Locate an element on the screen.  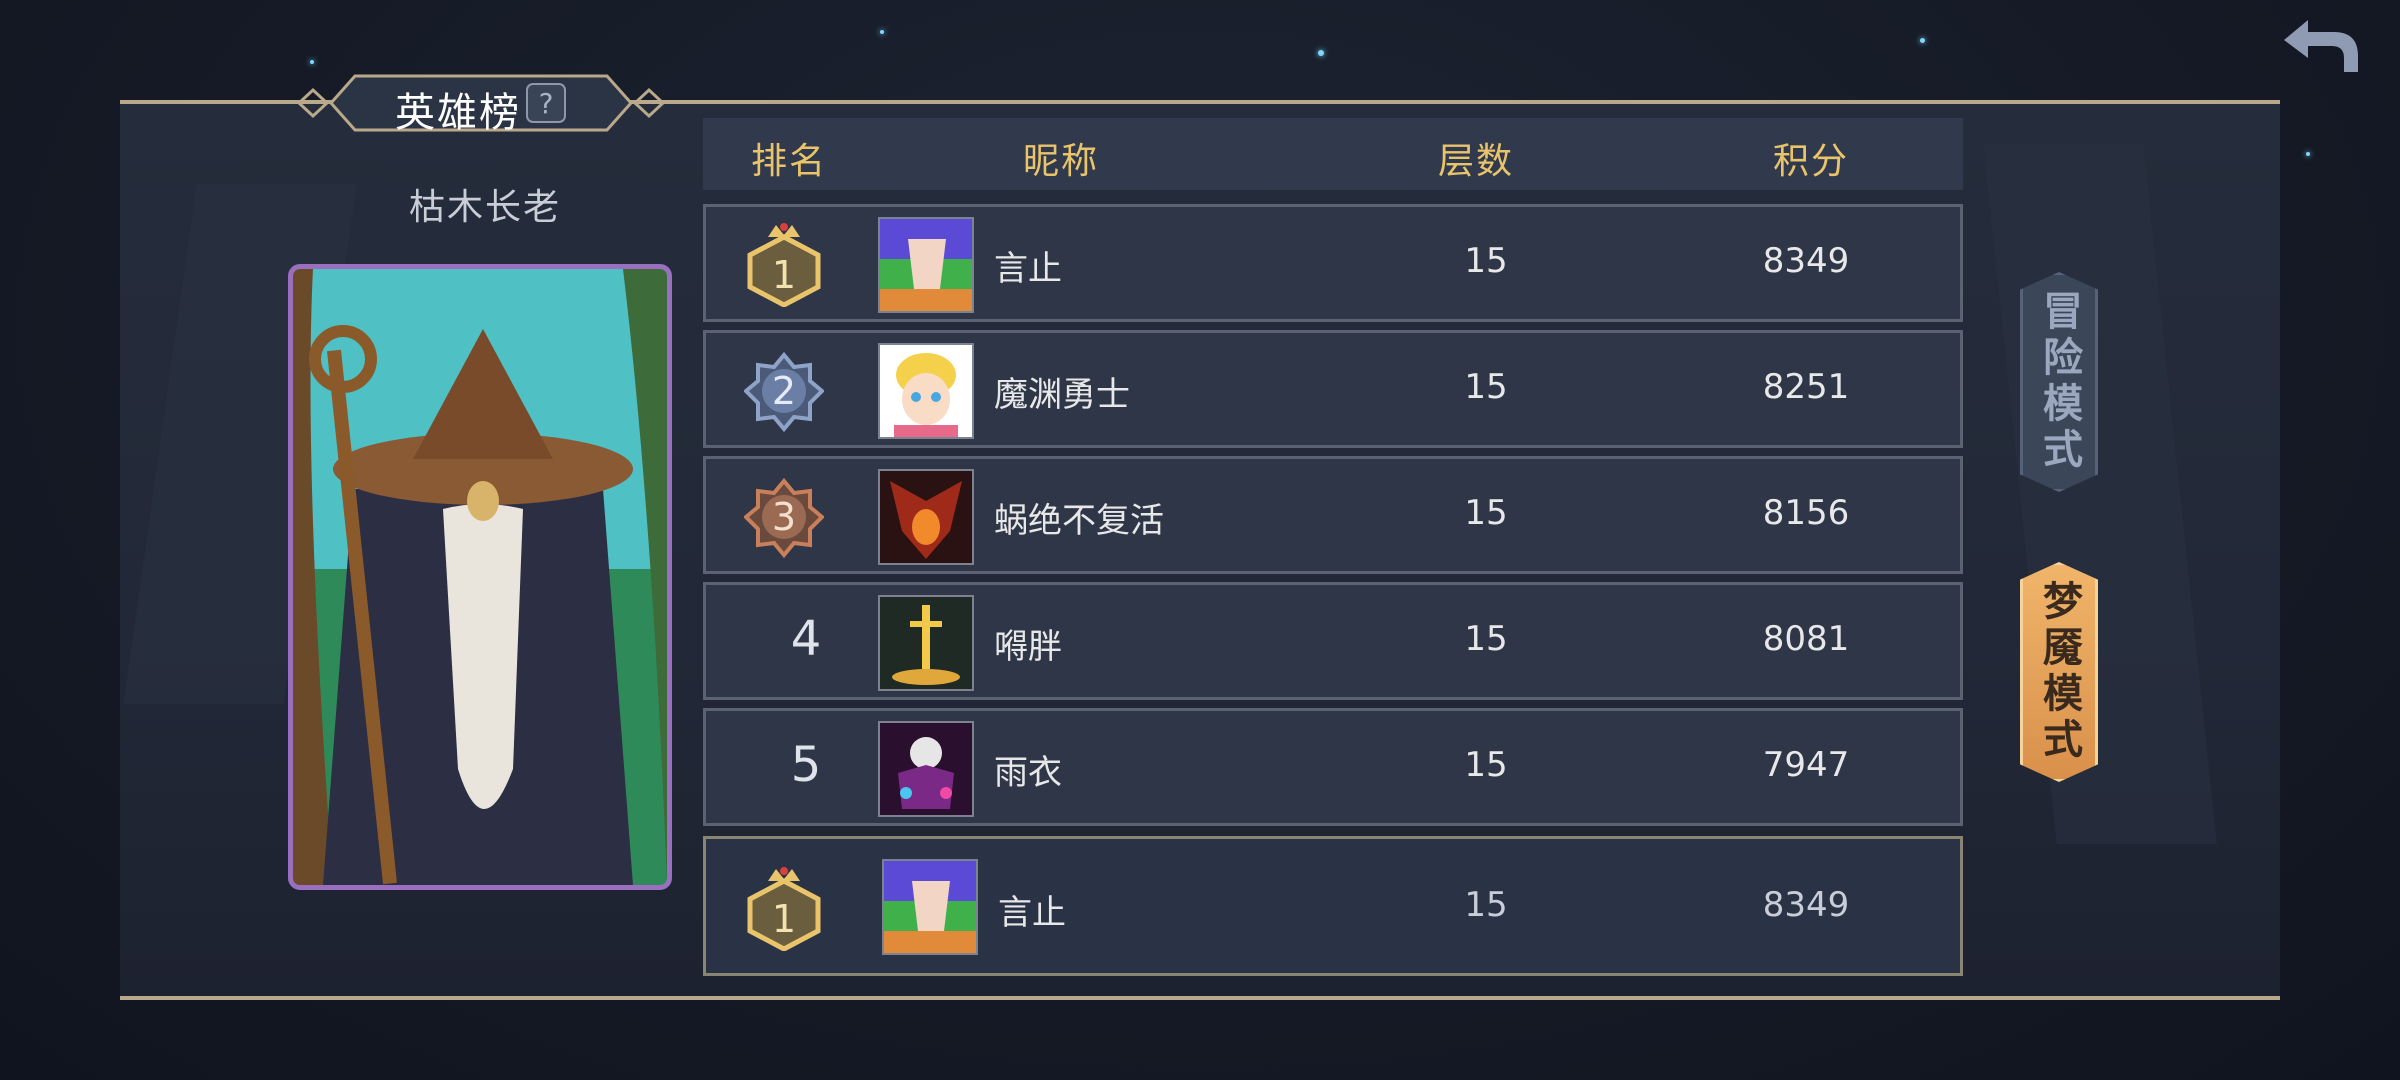
rank-number: 5 is located at coordinates (806, 765).